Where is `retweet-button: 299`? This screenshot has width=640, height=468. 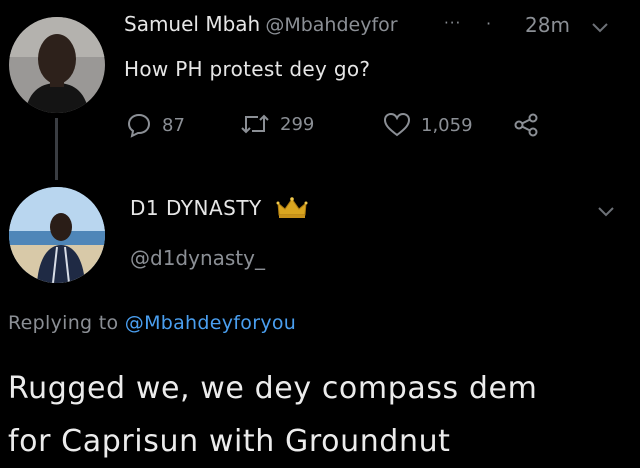 retweet-button: 299 is located at coordinates (277, 124).